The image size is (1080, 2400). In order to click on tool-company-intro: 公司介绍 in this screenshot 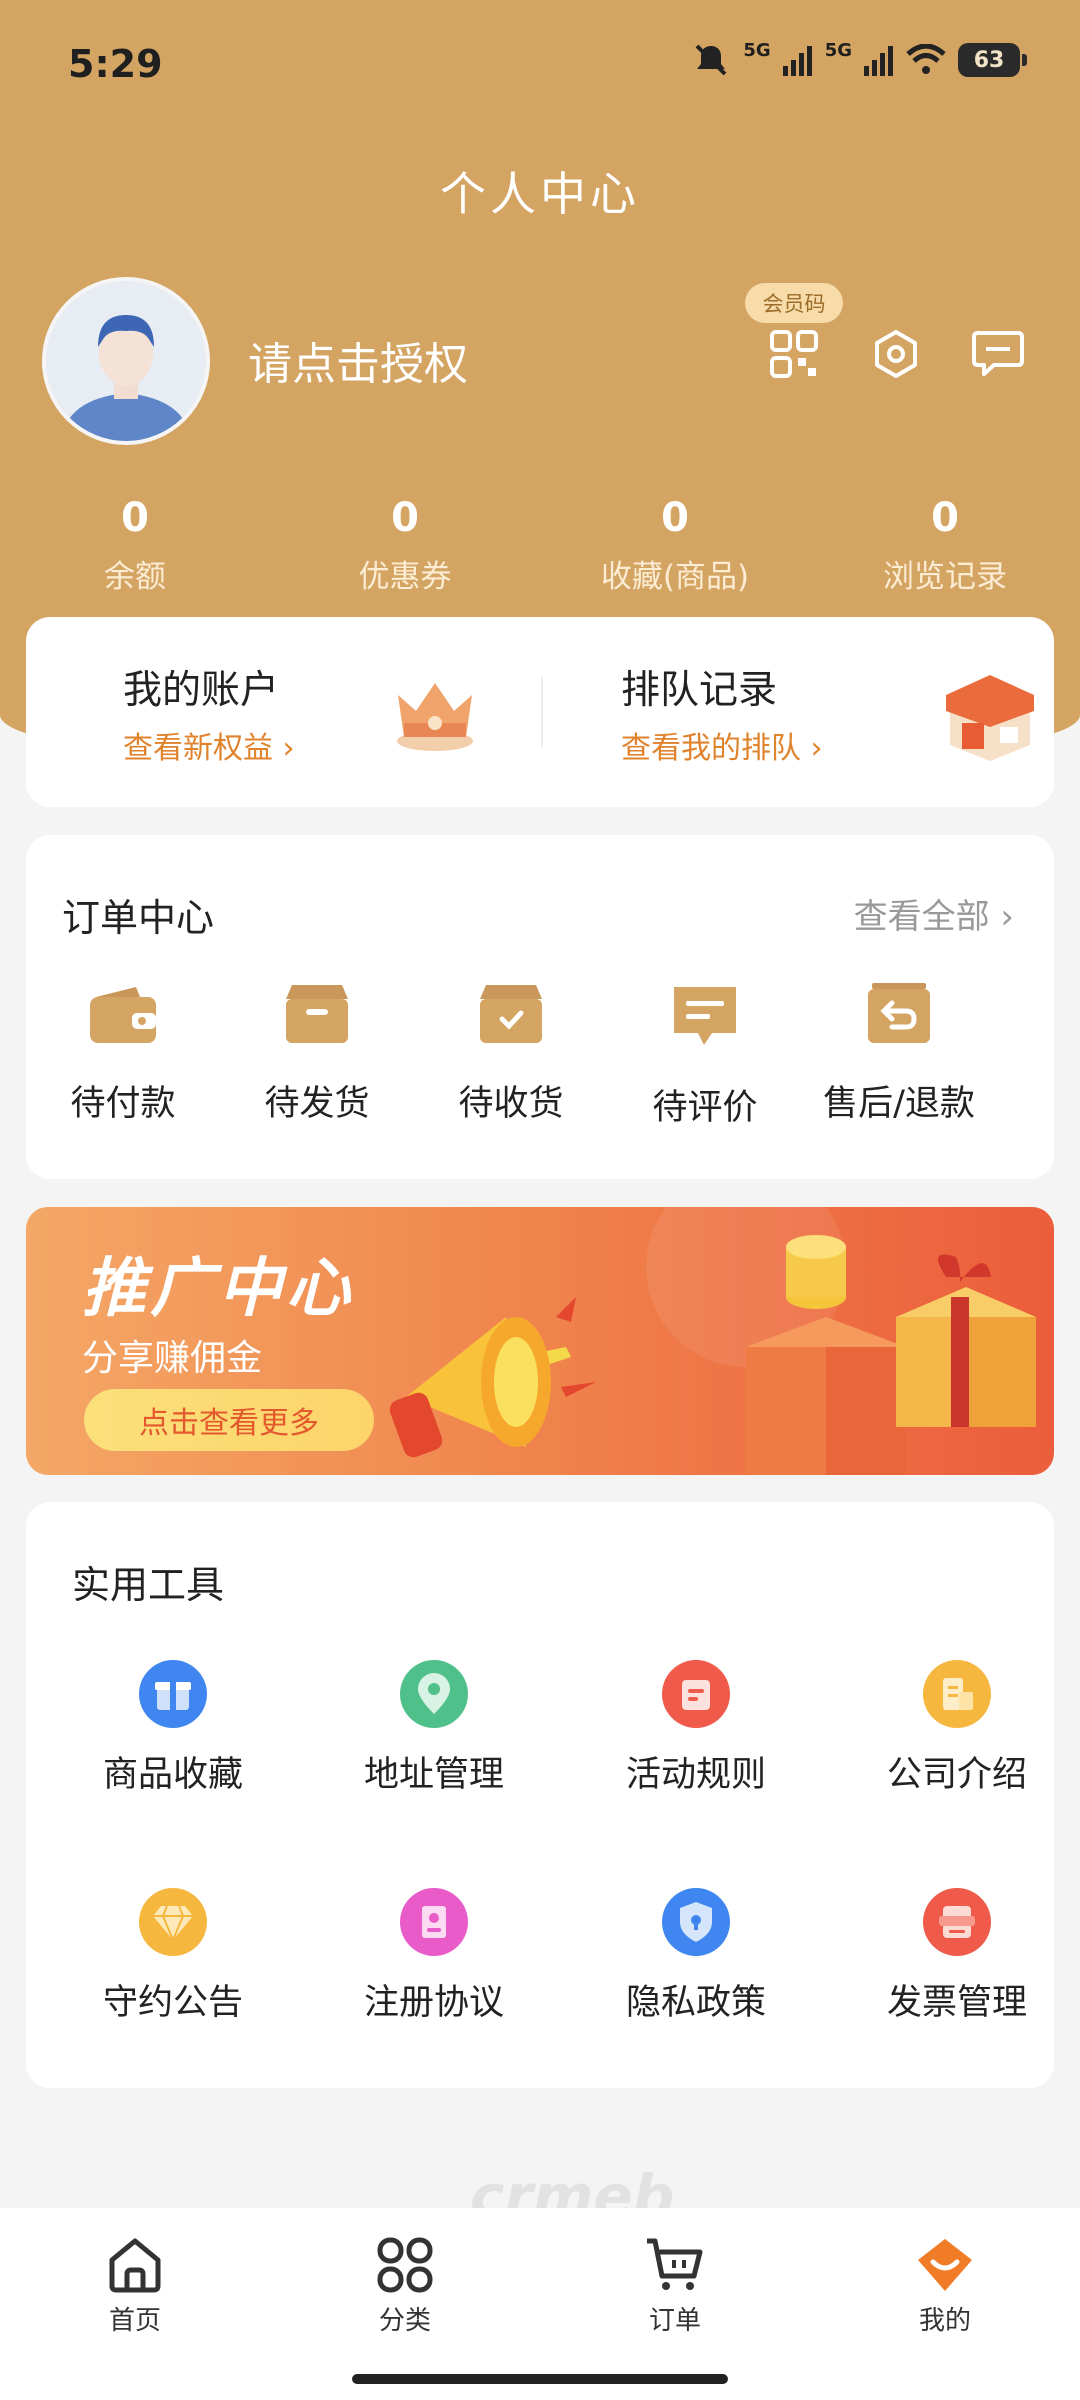, I will do `click(953, 1728)`.